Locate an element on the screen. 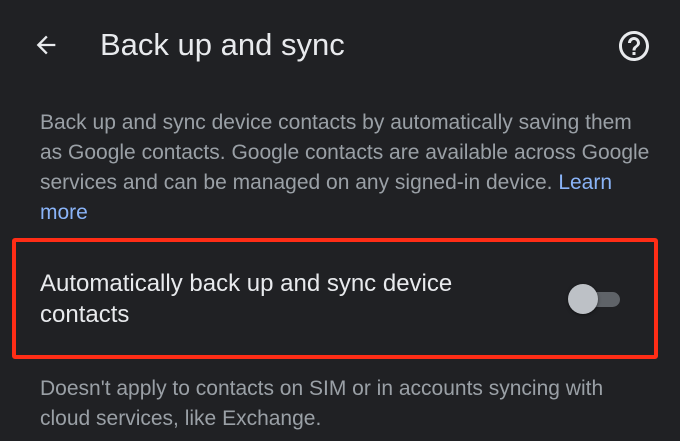  page-title: Back up and sync is located at coordinates (222, 44).